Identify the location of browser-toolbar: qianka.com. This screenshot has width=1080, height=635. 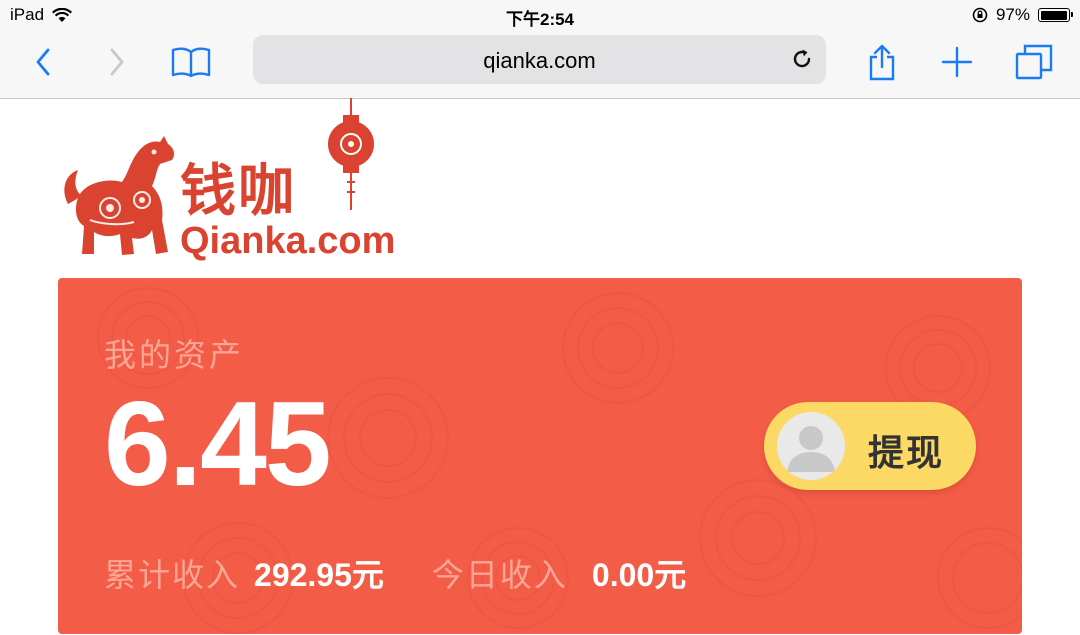
(540, 64).